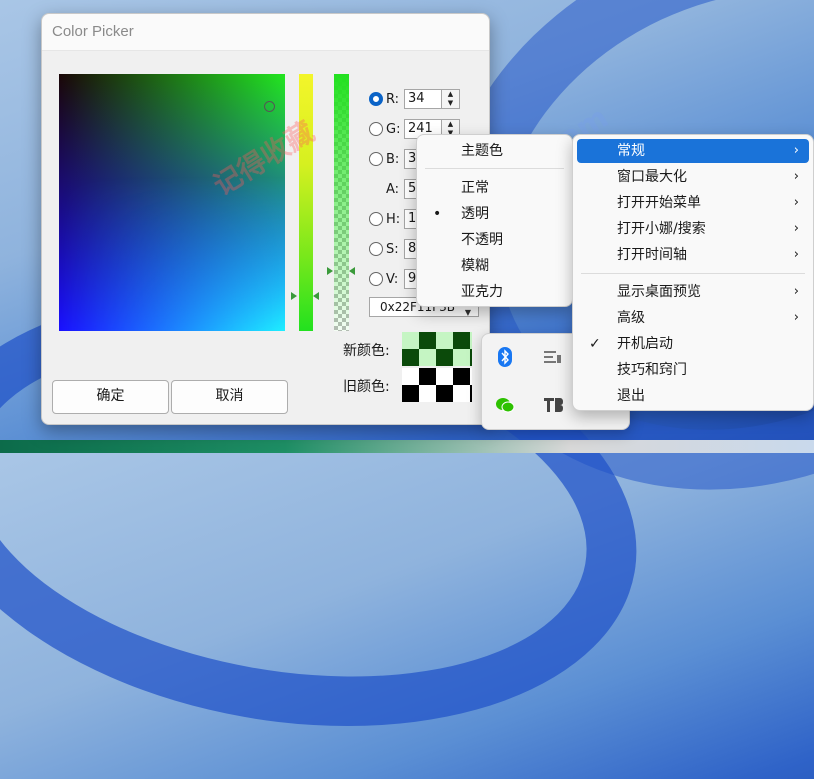 Image resolution: width=814 pixels, height=779 pixels. What do you see at coordinates (693, 396) in the screenshot?
I see `menu-item-exit: 退出` at bounding box center [693, 396].